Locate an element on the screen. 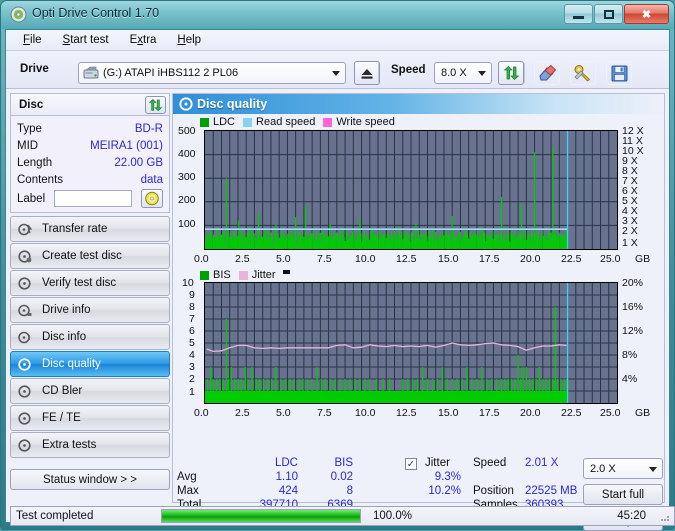 This screenshot has width=675, height=531. test-speed-select: 2.0 X is located at coordinates (623, 468).